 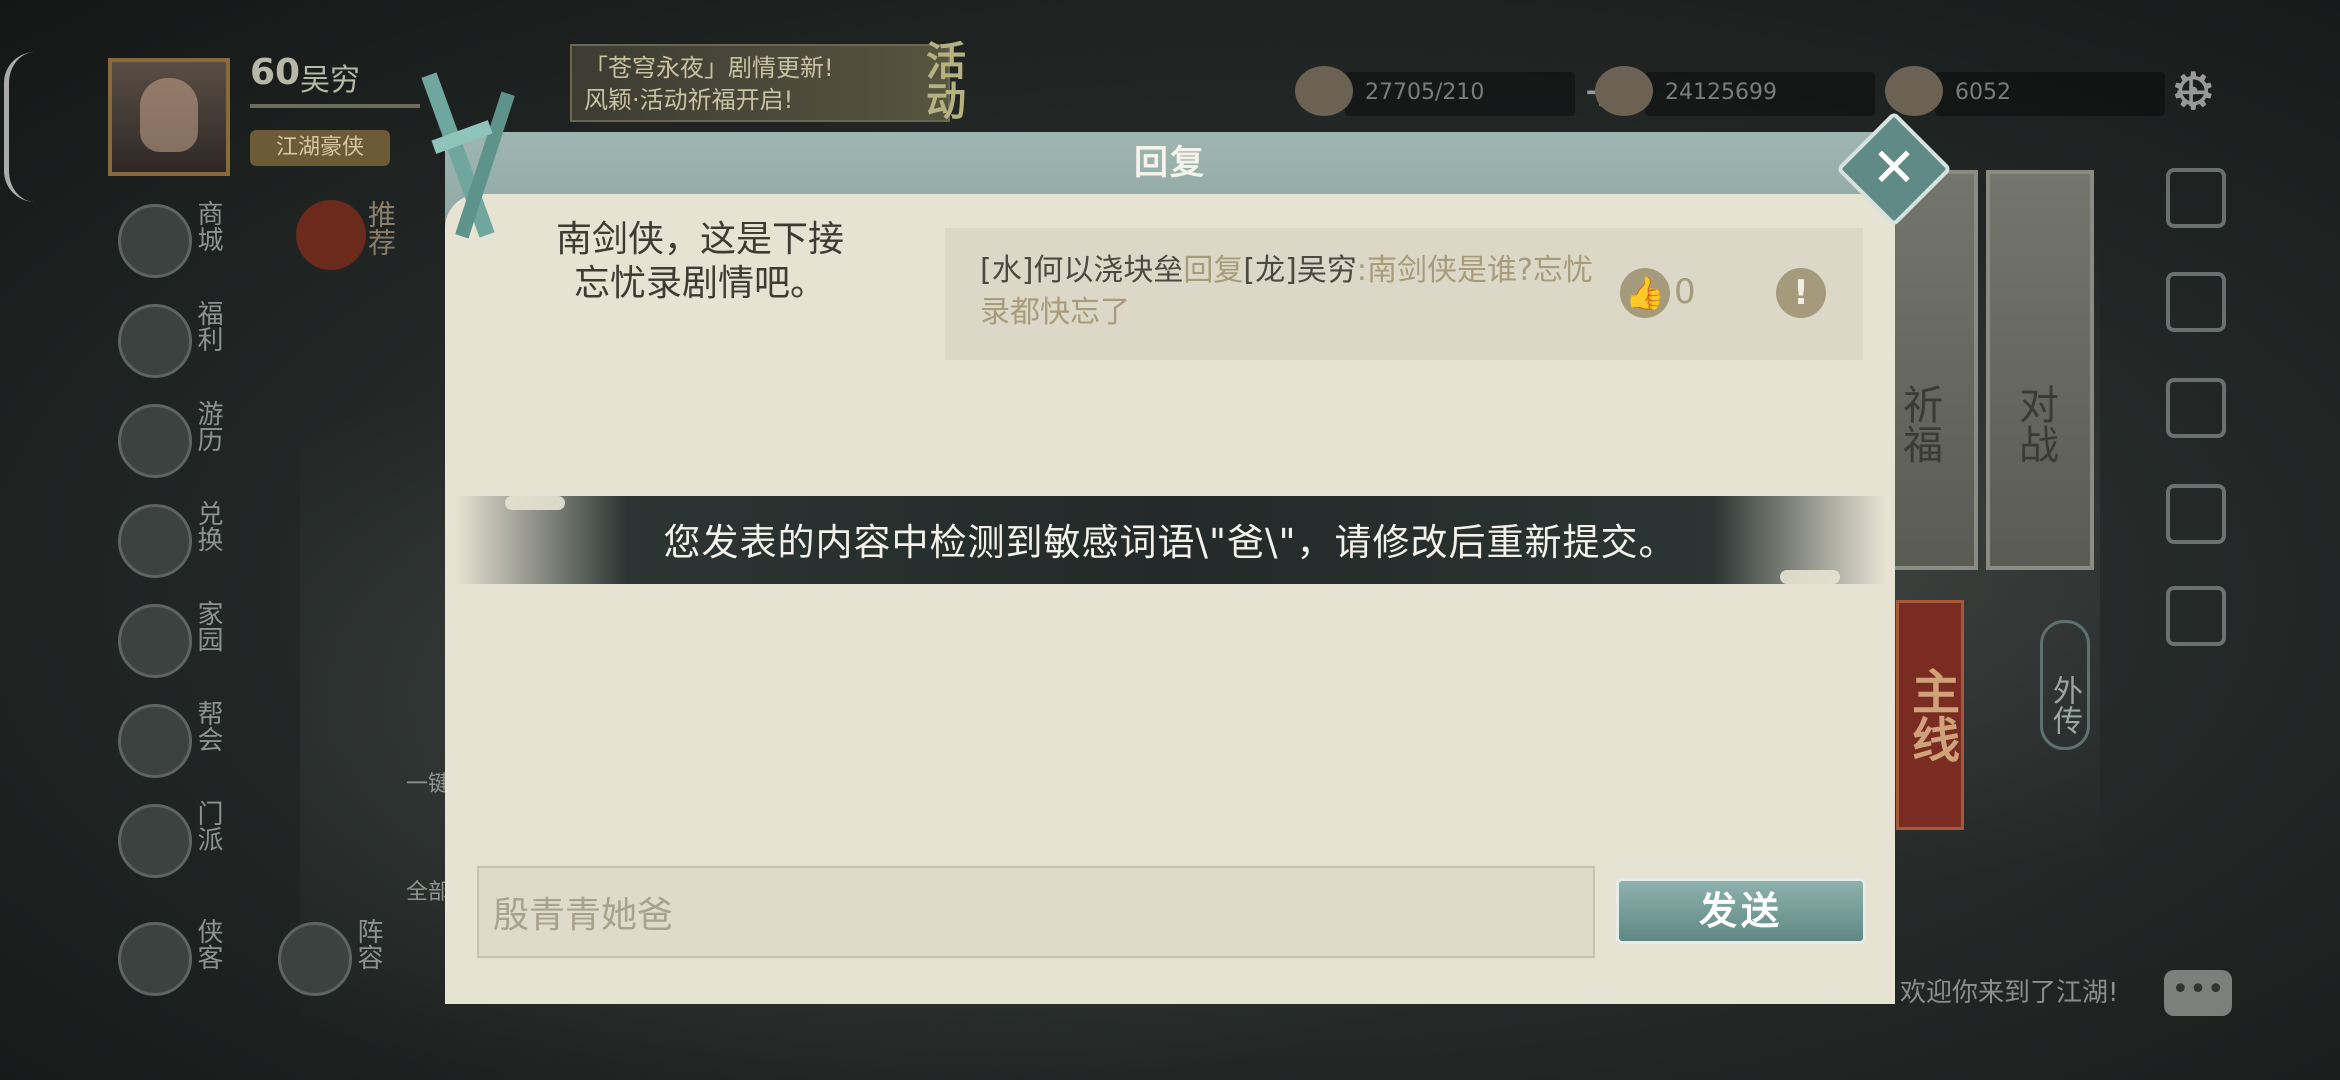 I want to click on edge-swipe-indicator, so click(x=19, y=127).